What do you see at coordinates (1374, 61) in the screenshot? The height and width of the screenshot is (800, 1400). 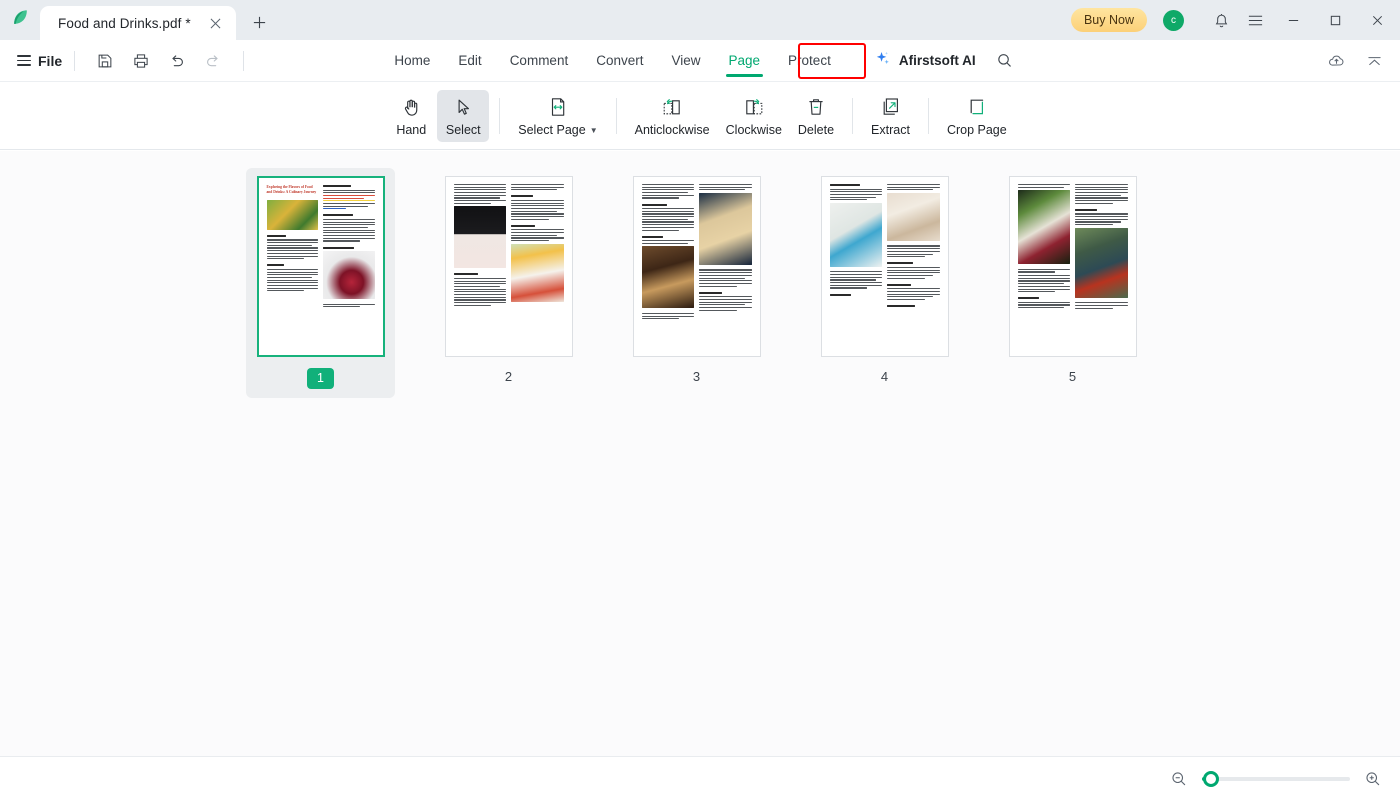 I see `collapse-ribbon-icon` at bounding box center [1374, 61].